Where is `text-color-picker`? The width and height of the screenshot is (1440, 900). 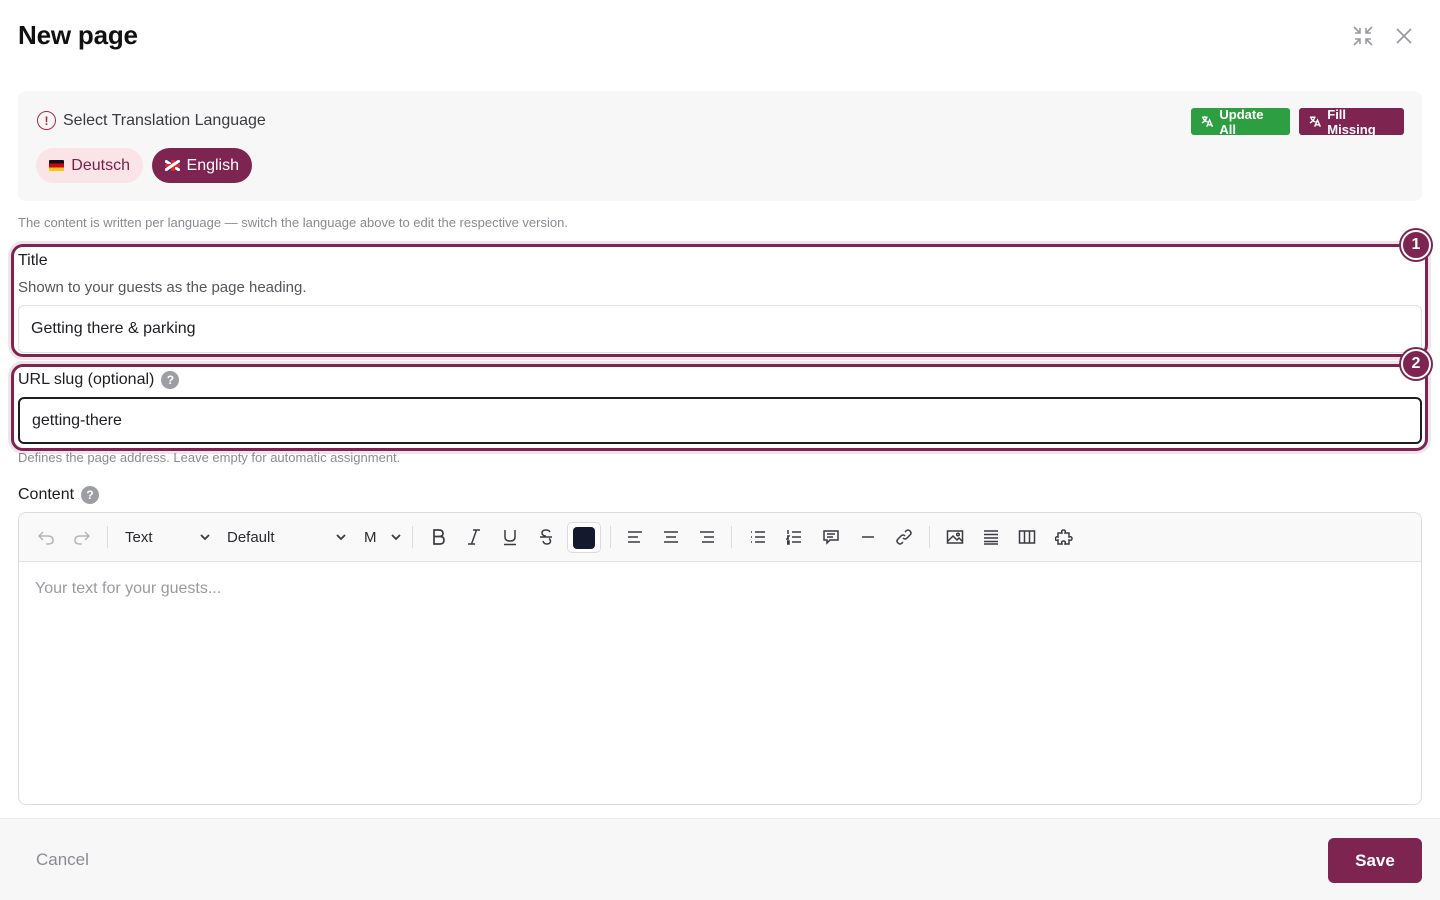 text-color-picker is located at coordinates (584, 537).